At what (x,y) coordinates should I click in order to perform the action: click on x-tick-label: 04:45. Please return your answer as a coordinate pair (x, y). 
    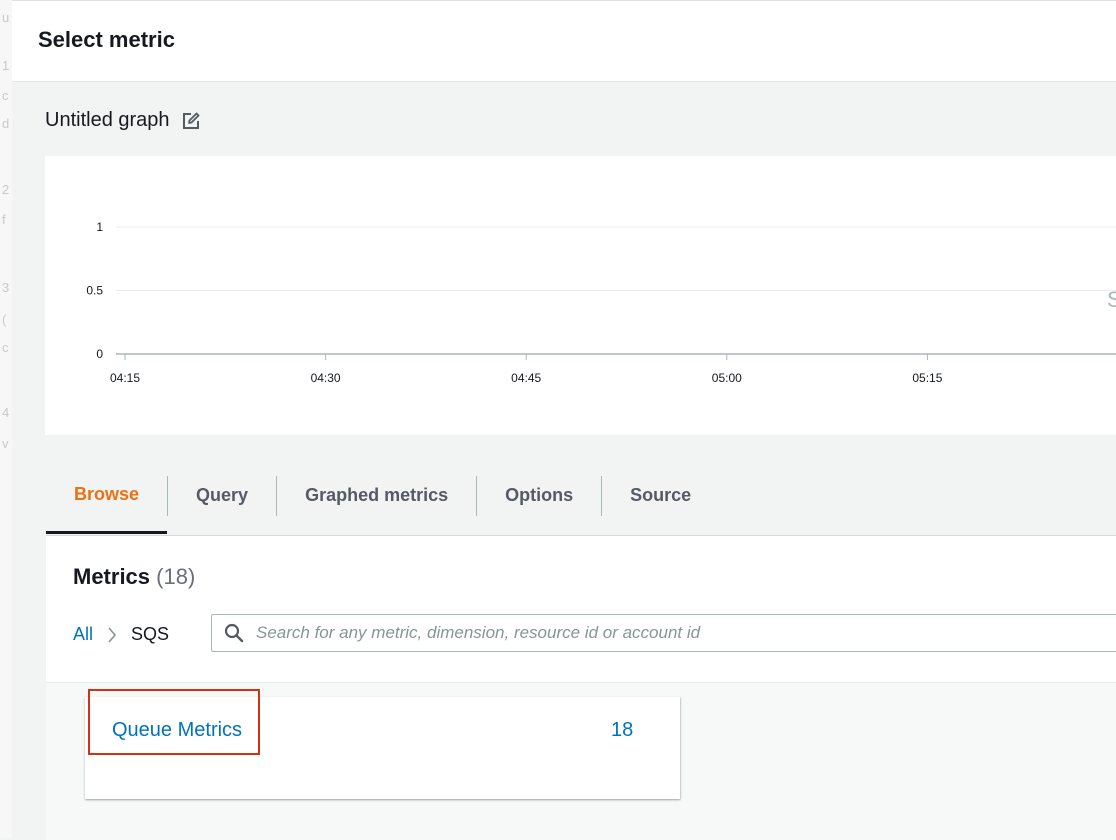
    Looking at the image, I should click on (526, 378).